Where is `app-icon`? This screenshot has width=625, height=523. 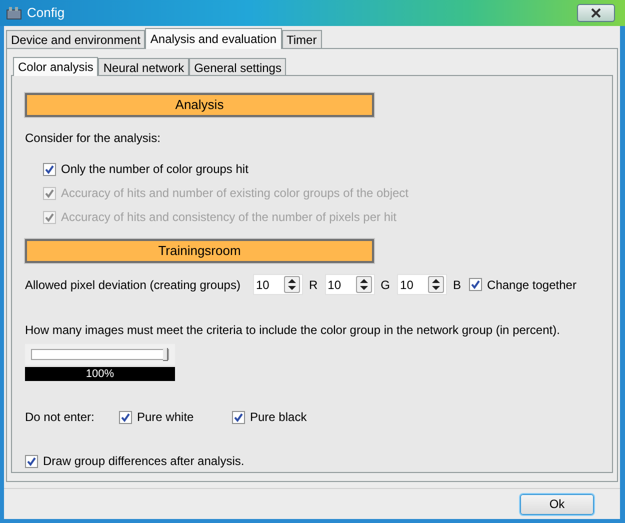 app-icon is located at coordinates (14, 13).